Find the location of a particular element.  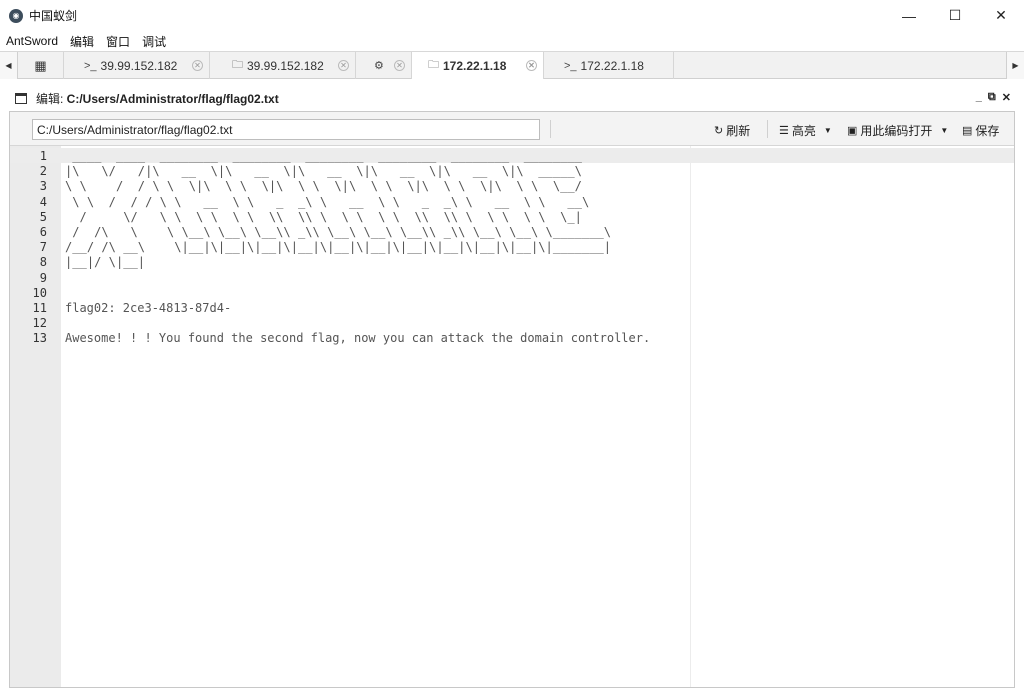

editor-toolbar: ↻ 刷新 ☰ 高亮 ▼ ▣ 用此编码打开 ▼ ▤ 保存 is located at coordinates (512, 129).